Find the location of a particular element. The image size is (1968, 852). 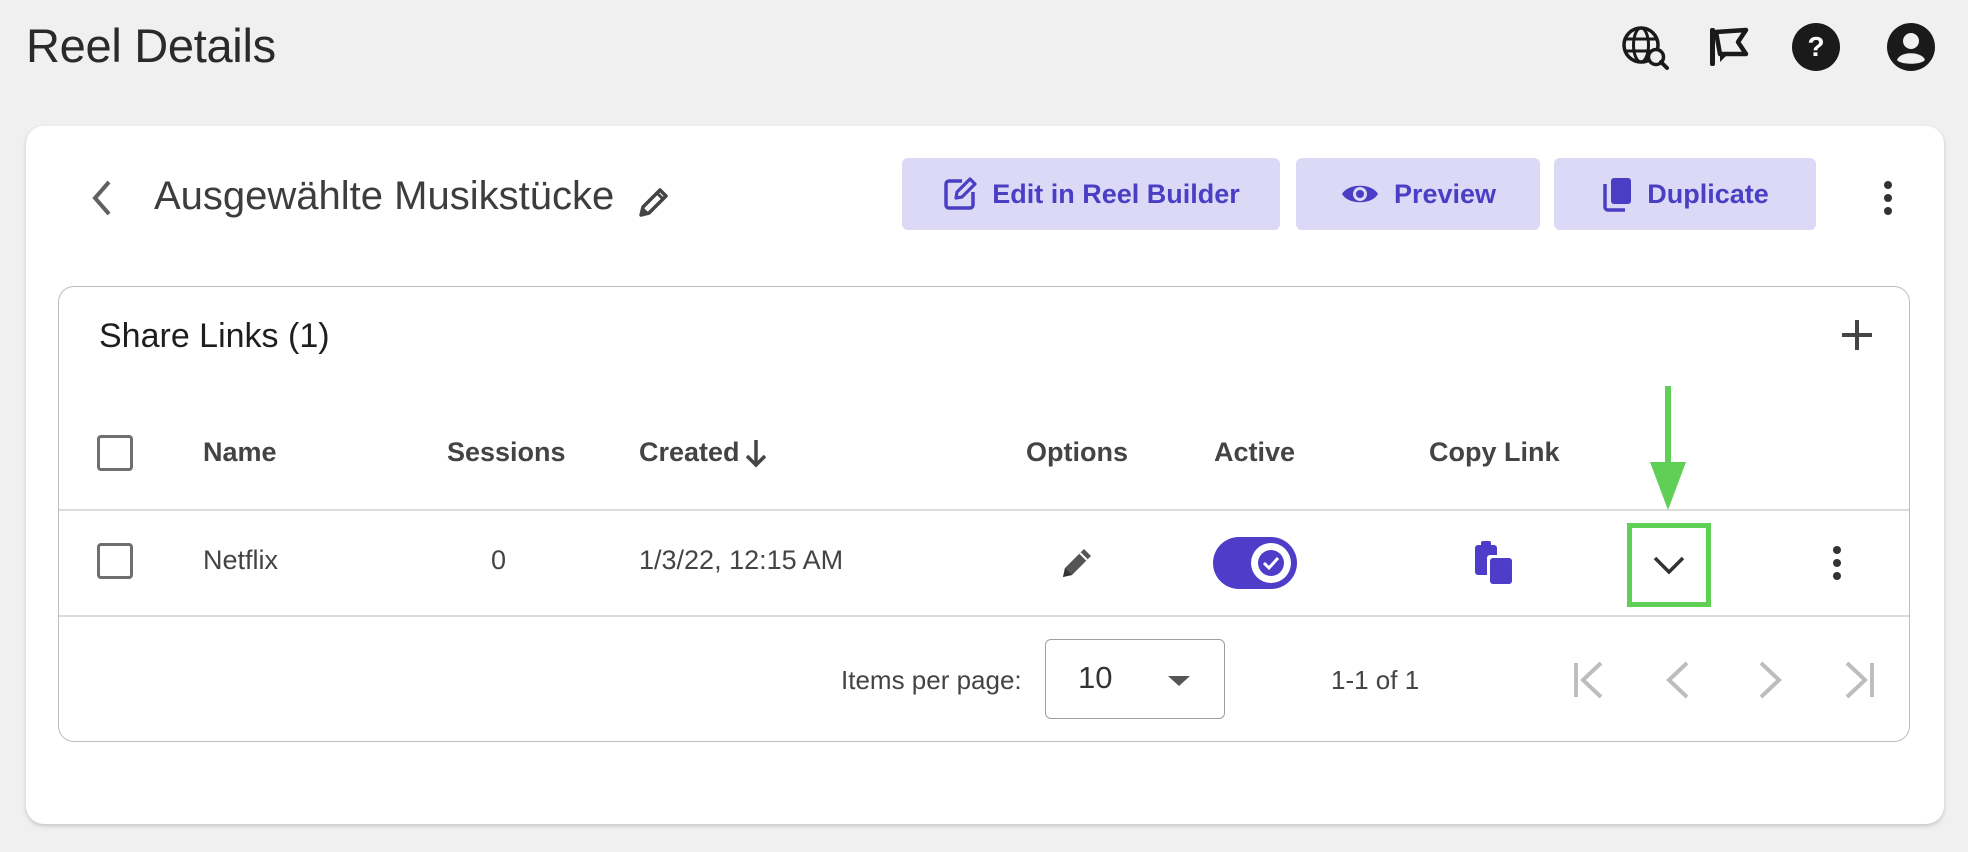

column-header-name: Name is located at coordinates (240, 452).